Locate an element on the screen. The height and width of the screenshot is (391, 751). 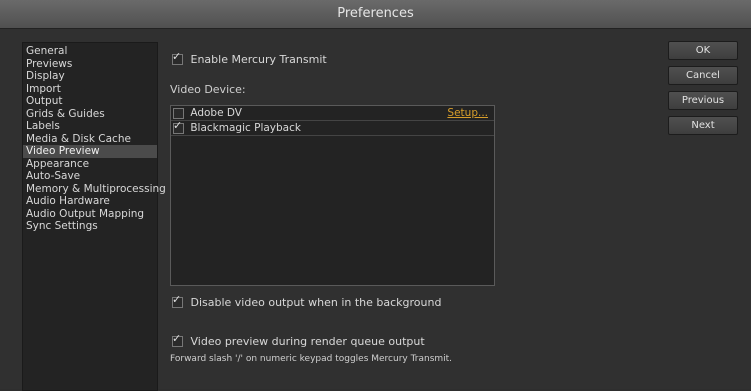
sidebar-item-audio-output-mapping: Audio Output Mapping is located at coordinates (90, 214).